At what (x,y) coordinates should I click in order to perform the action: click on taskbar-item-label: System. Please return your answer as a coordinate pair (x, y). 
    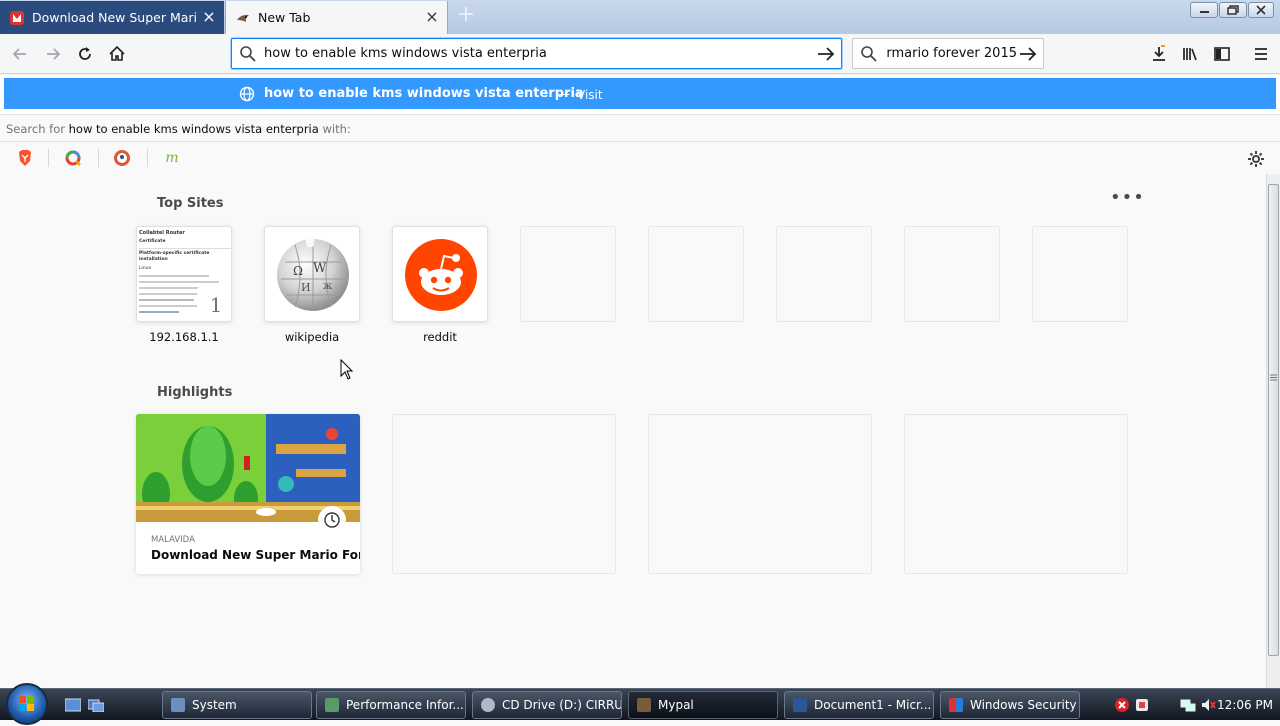
    Looking at the image, I should click on (214, 705).